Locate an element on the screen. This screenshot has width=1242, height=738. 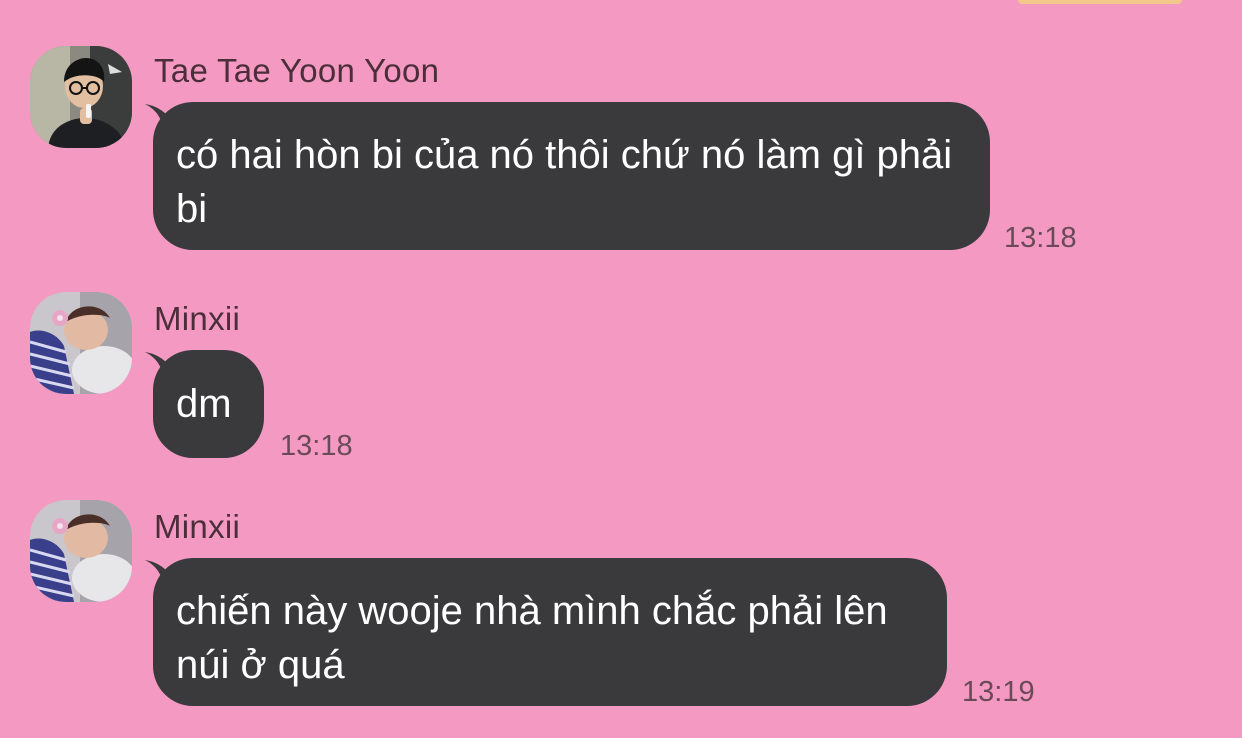
sender-name: Minxii is located at coordinates (197, 526).